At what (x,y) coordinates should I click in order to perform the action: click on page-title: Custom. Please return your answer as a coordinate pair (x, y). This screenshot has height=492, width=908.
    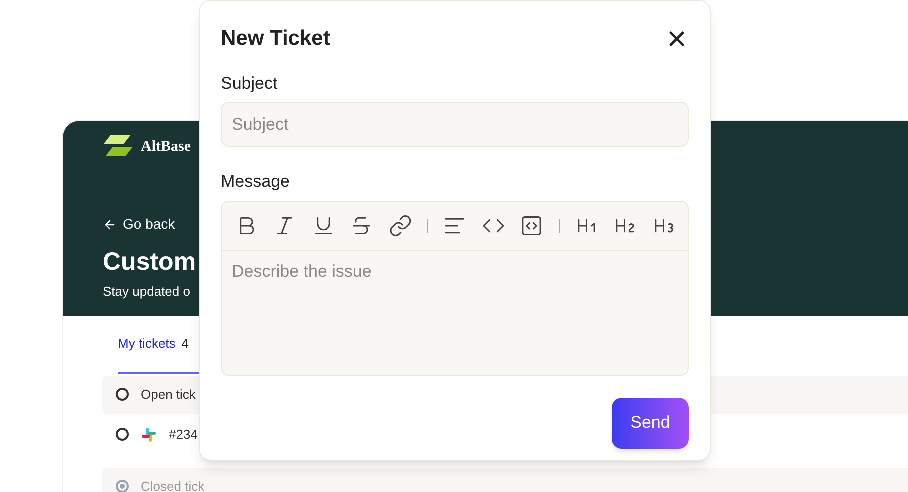
    Looking at the image, I should click on (149, 262).